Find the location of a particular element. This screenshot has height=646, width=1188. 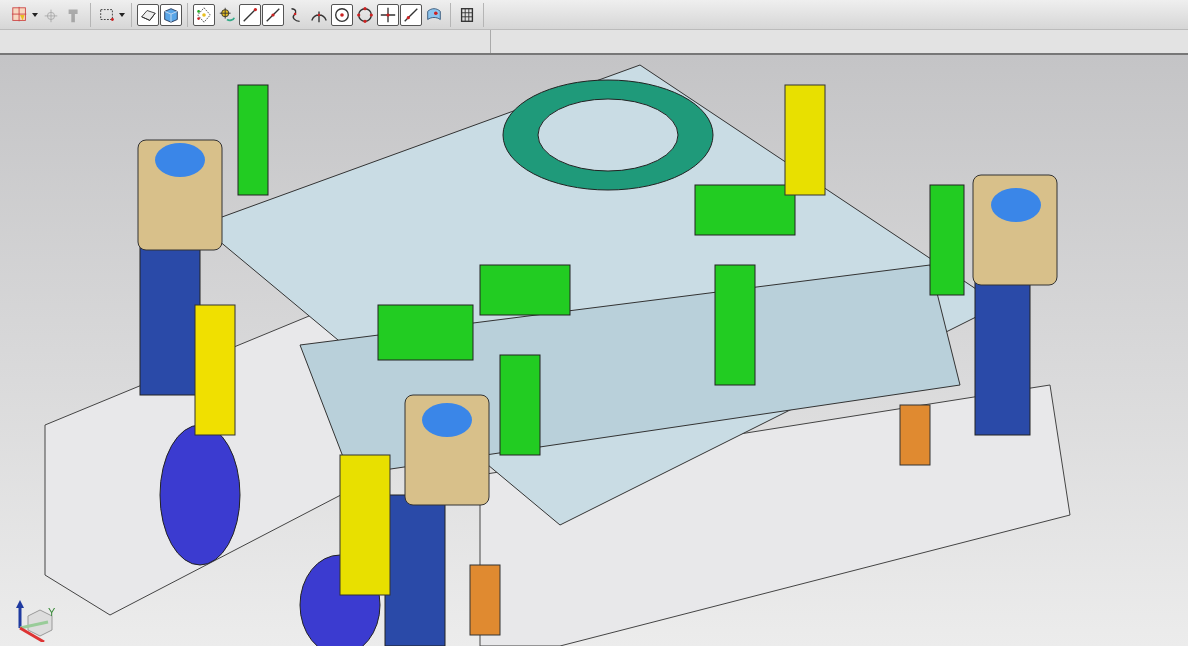

line-endpoint-icon is located at coordinates (250, 14).